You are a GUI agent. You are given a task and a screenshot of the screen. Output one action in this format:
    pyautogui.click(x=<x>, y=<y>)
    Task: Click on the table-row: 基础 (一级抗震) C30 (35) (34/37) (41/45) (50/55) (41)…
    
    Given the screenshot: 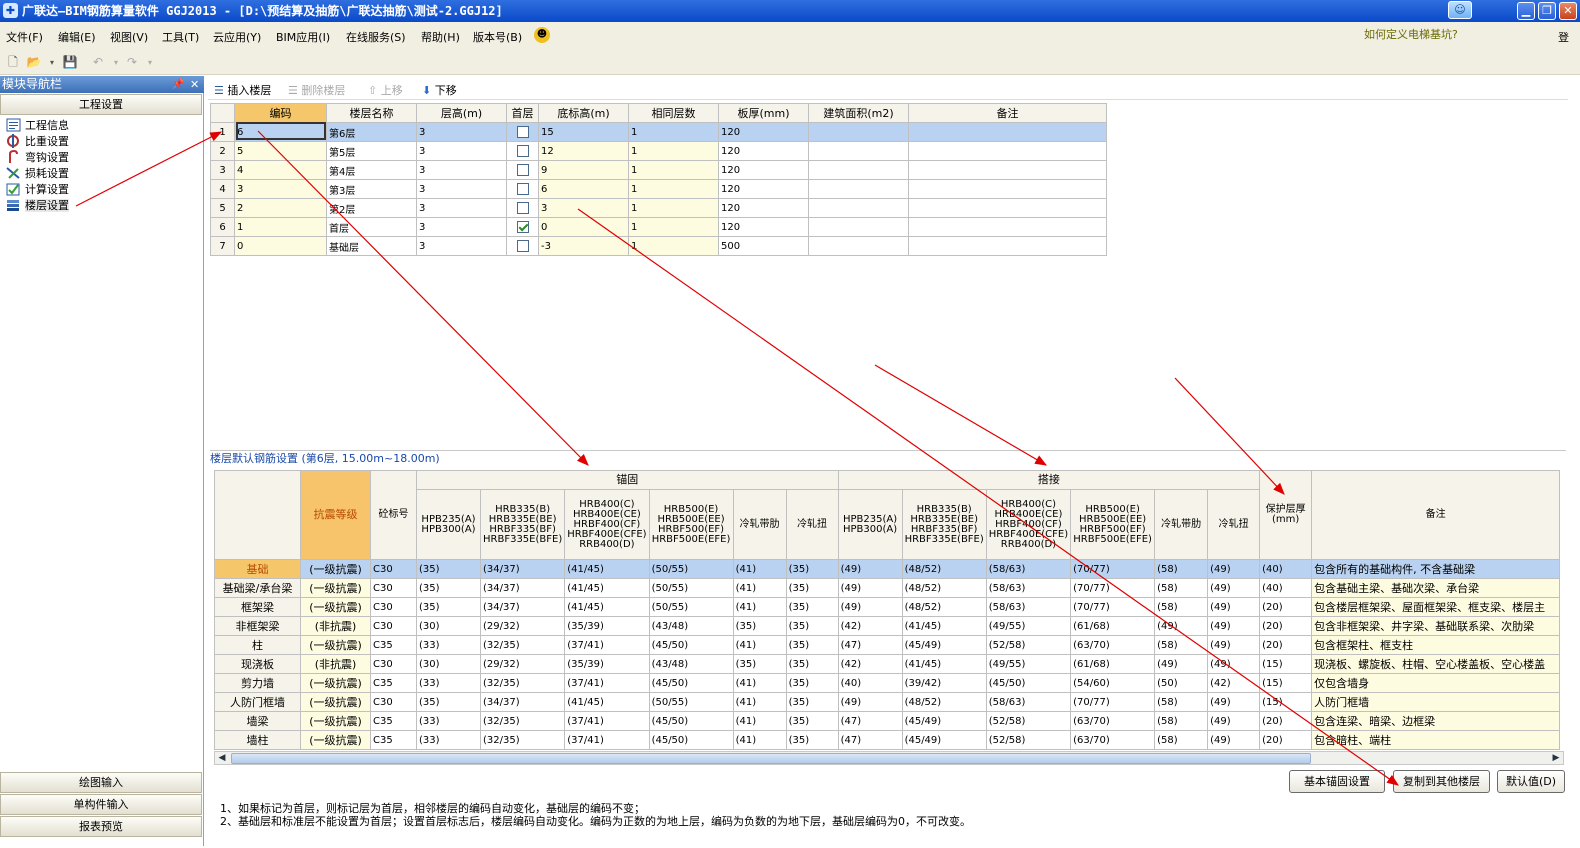 What is the action you would take?
    pyautogui.click(x=887, y=569)
    